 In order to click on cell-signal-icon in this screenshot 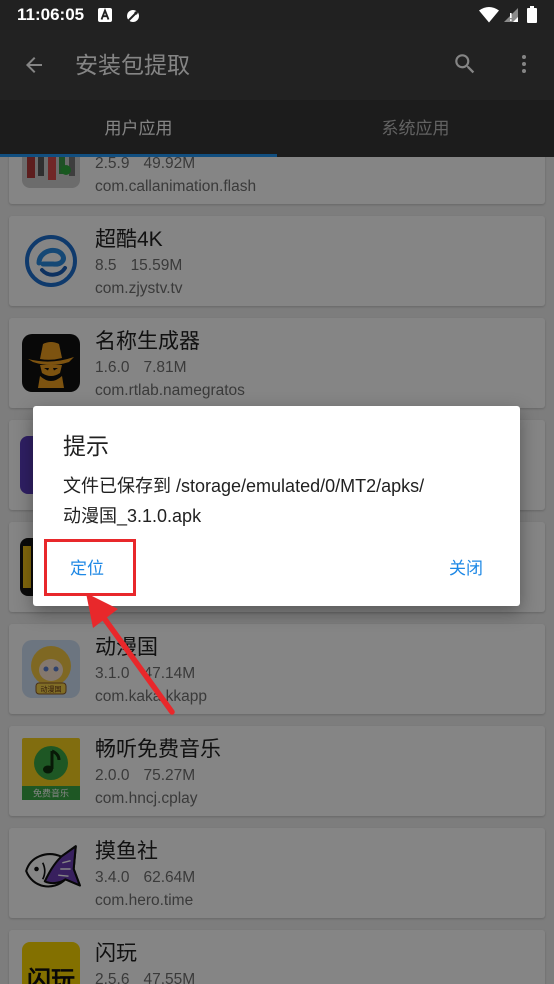, I will do `click(511, 15)`.